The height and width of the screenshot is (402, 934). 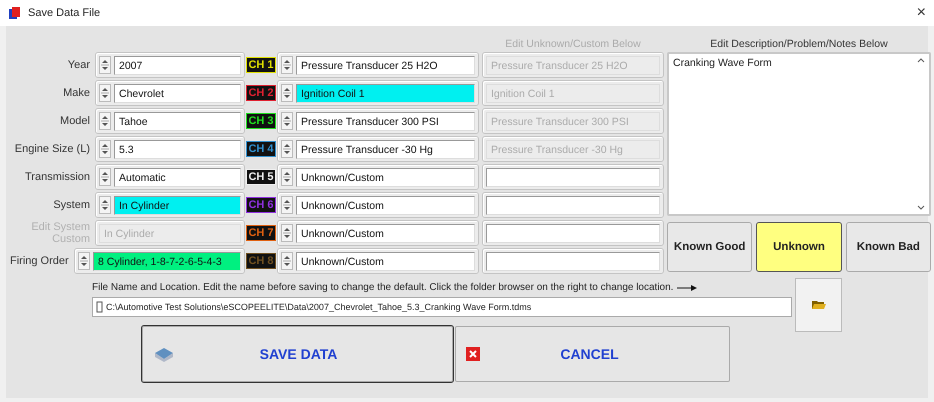 What do you see at coordinates (799, 134) in the screenshot?
I see `notes-textarea: Cranking Wave Form` at bounding box center [799, 134].